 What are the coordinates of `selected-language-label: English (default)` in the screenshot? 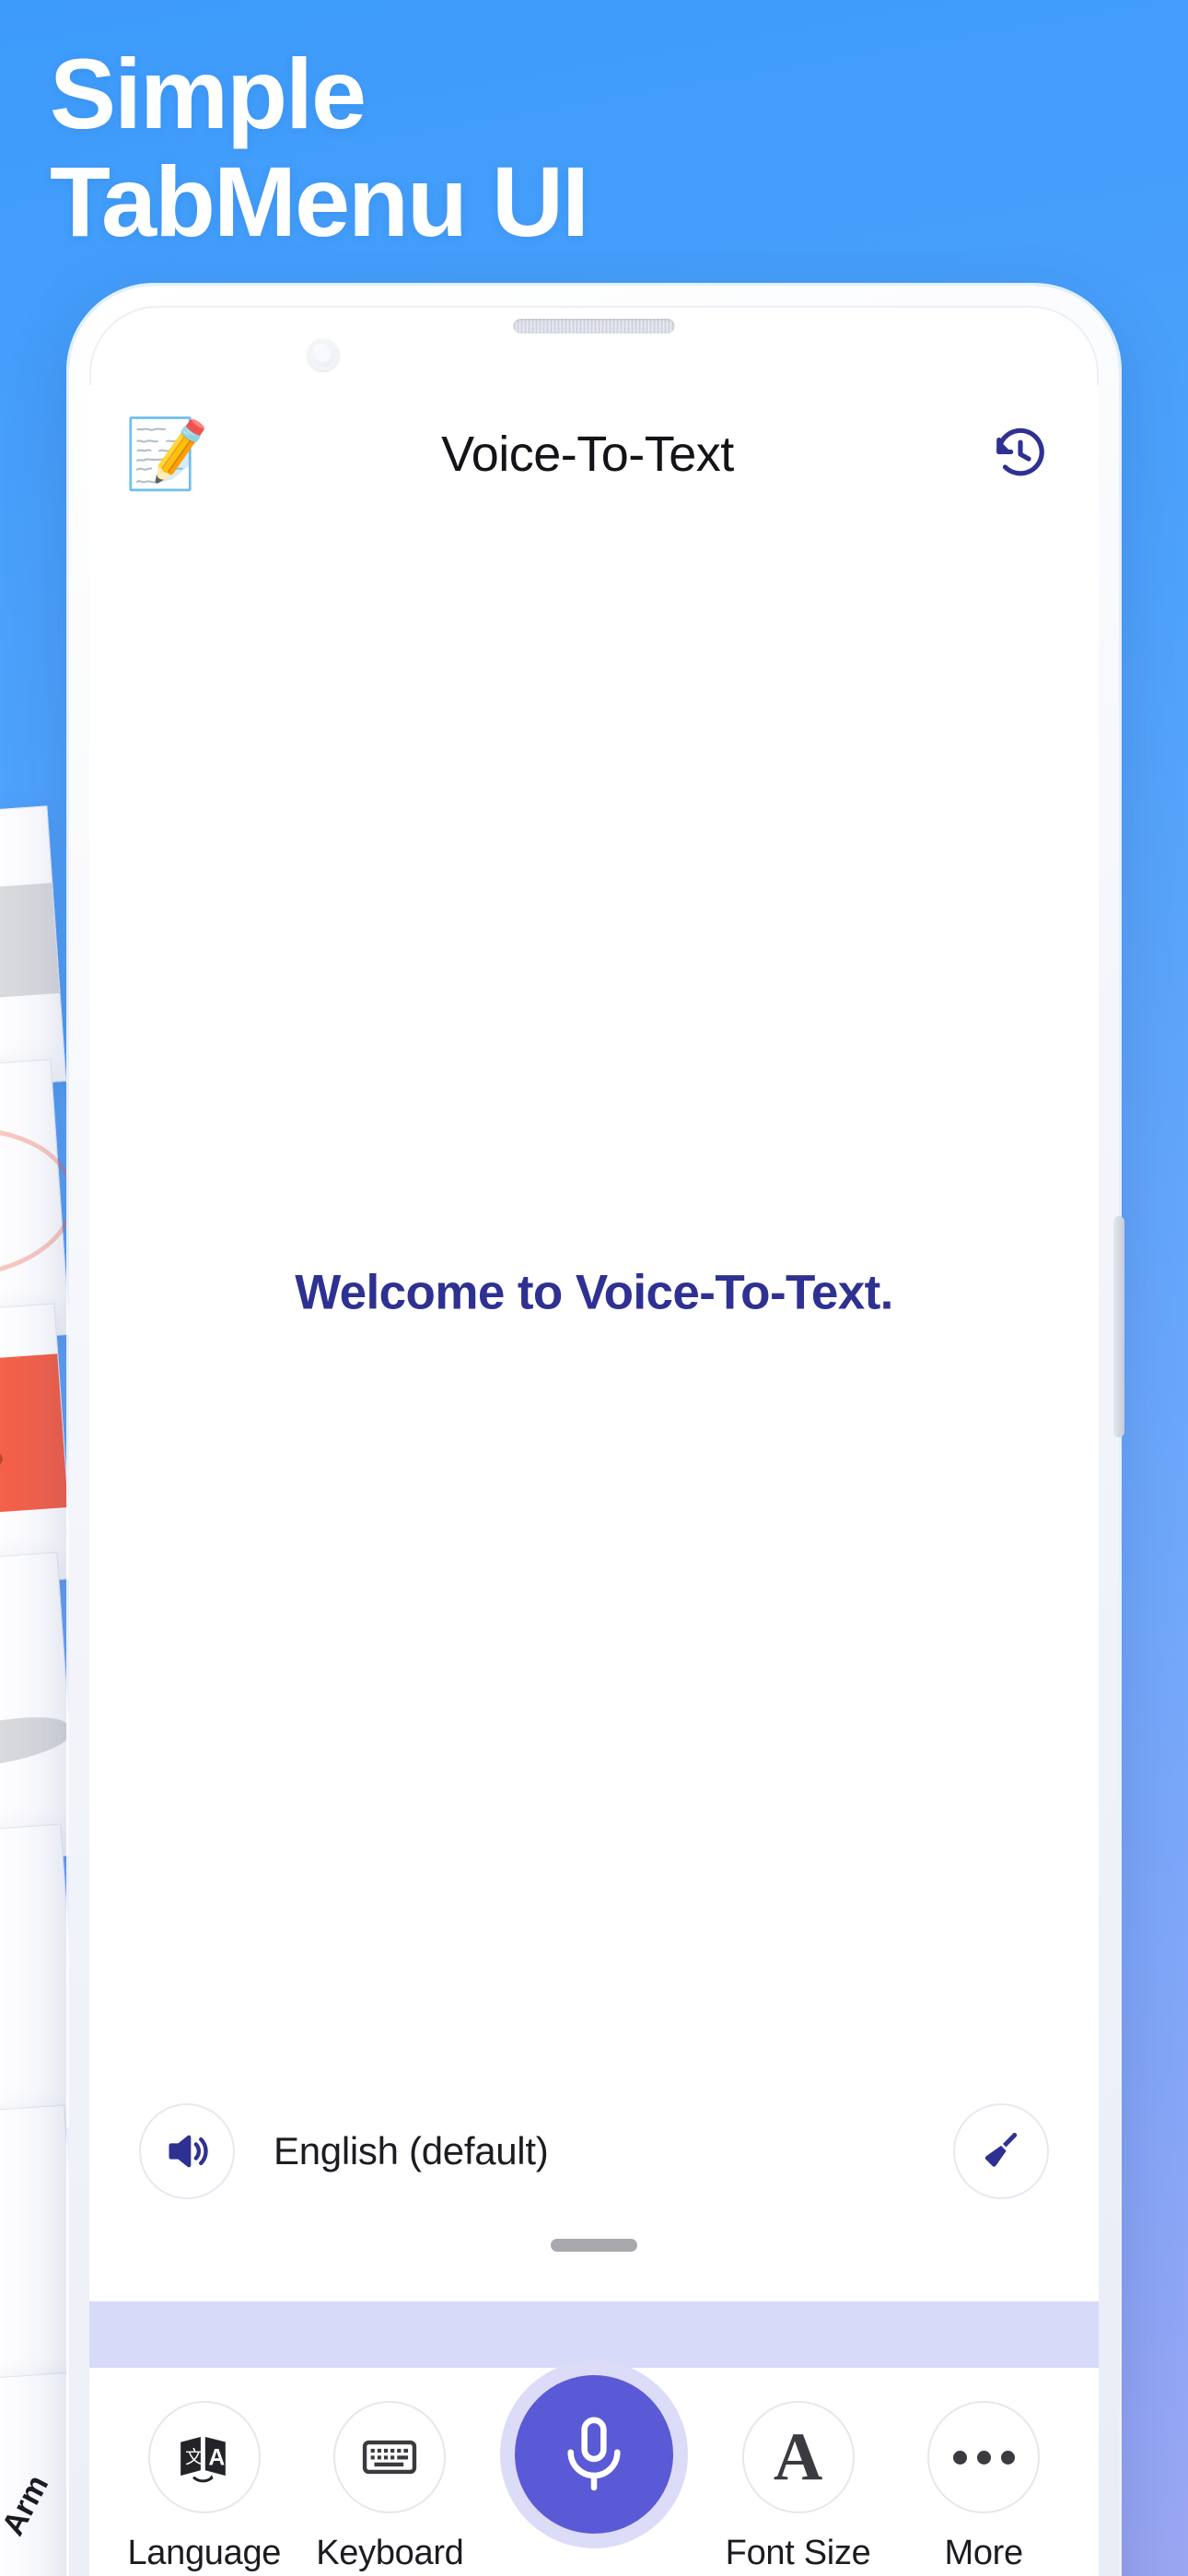 It's located at (613, 2151).